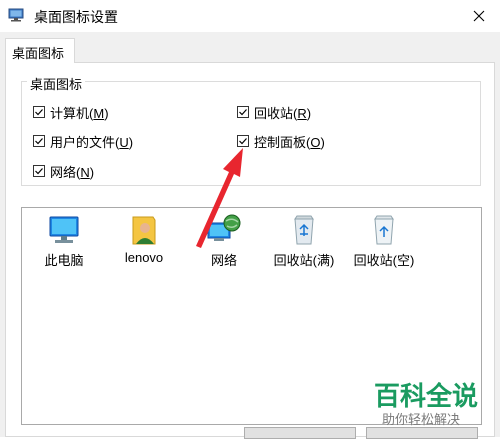  What do you see at coordinates (223, 260) in the screenshot?
I see `icon-label: 网络` at bounding box center [223, 260].